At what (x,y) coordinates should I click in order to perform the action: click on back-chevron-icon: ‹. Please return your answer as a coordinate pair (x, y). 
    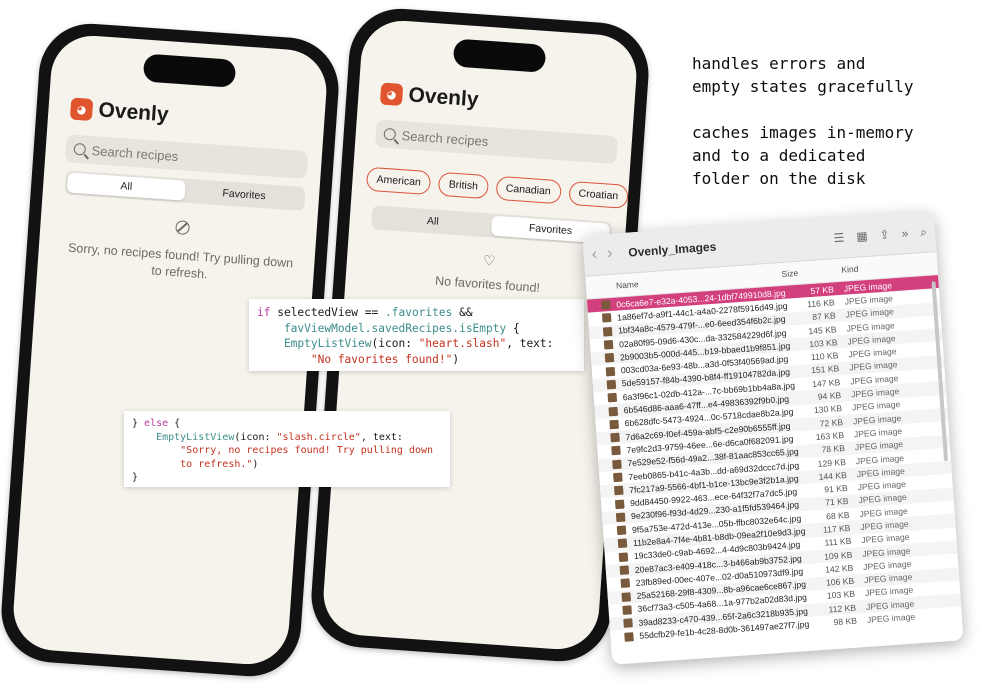
    Looking at the image, I should click on (594, 255).